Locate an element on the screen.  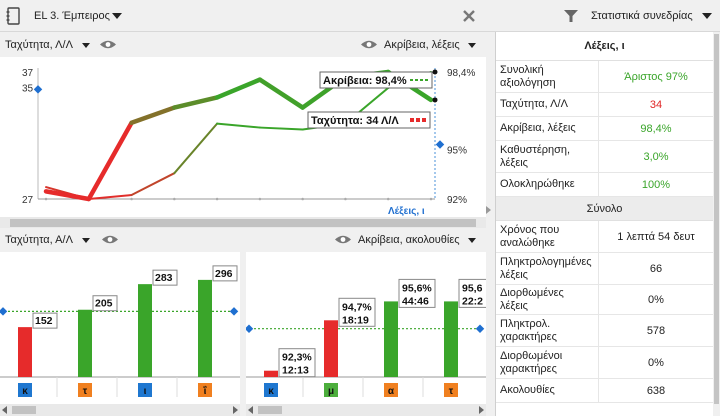
accuracy-bar-scrollbar is located at coordinates (366, 410).